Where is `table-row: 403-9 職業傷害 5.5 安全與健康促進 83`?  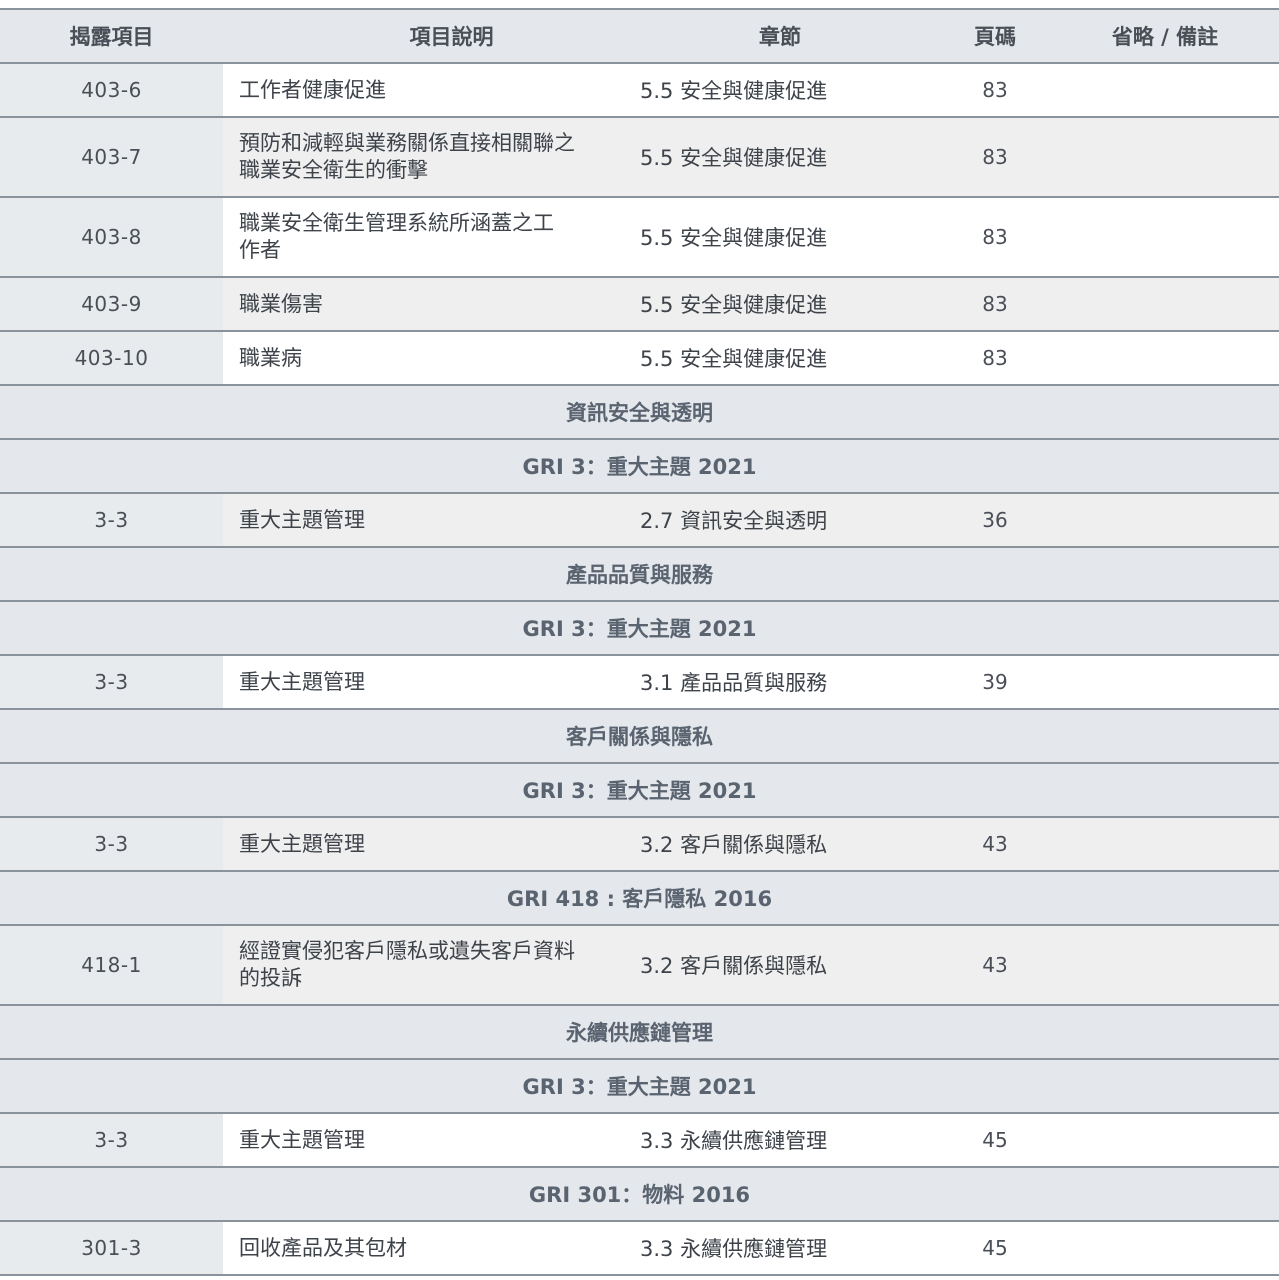 table-row: 403-9 職業傷害 5.5 安全與健康促進 83 is located at coordinates (639, 305).